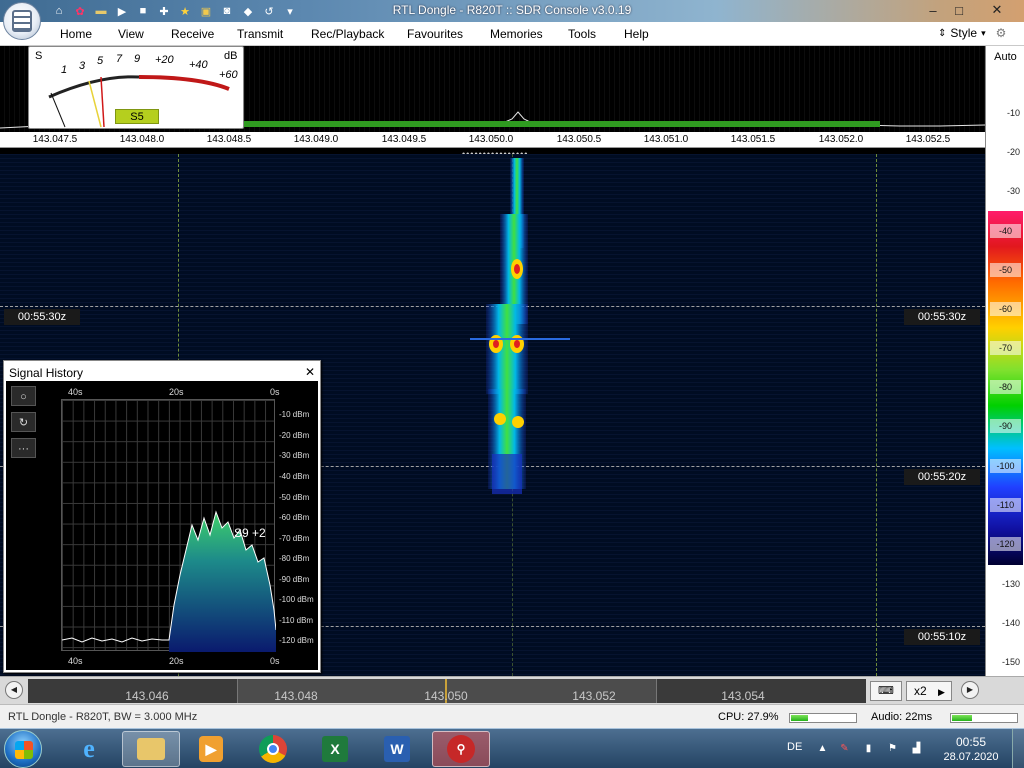  I want to click on internet-explorer-icon: e, so click(89, 748).